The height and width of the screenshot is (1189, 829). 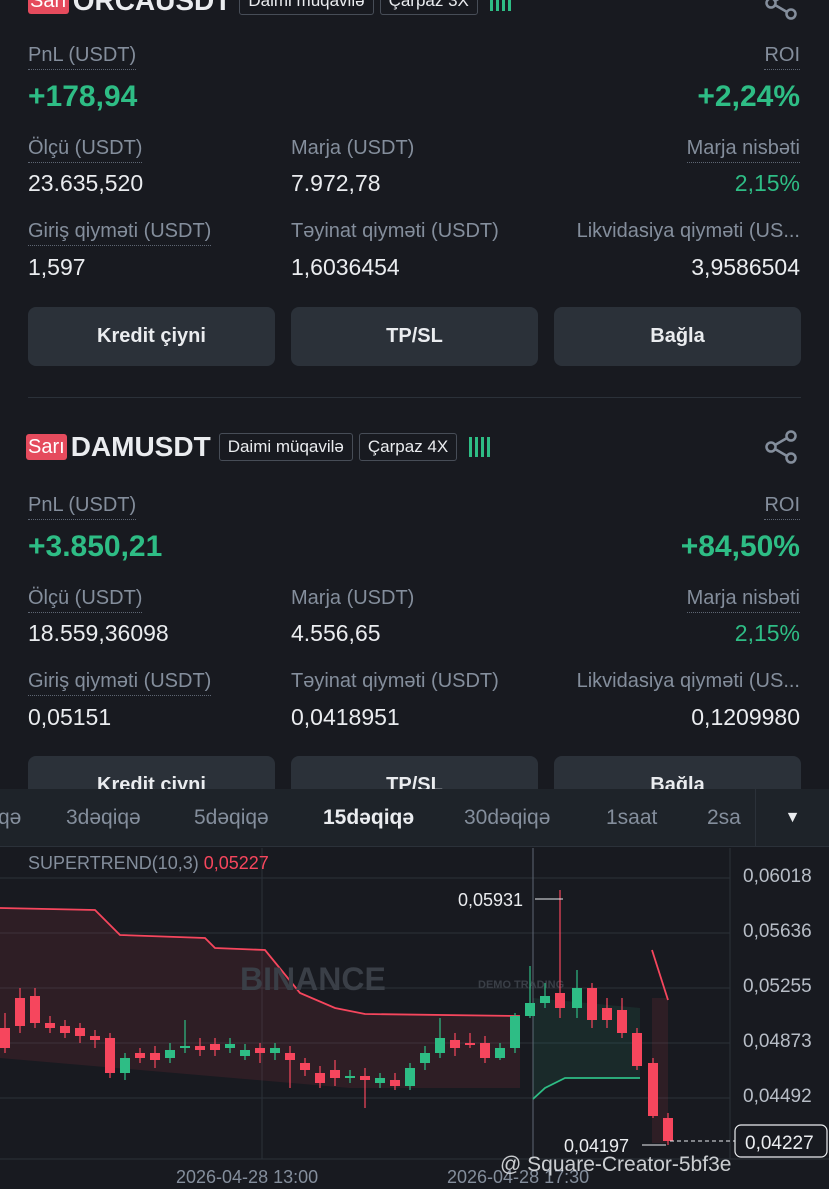 I want to click on timeframe-tab: 3dəqiqə, so click(x=103, y=818).